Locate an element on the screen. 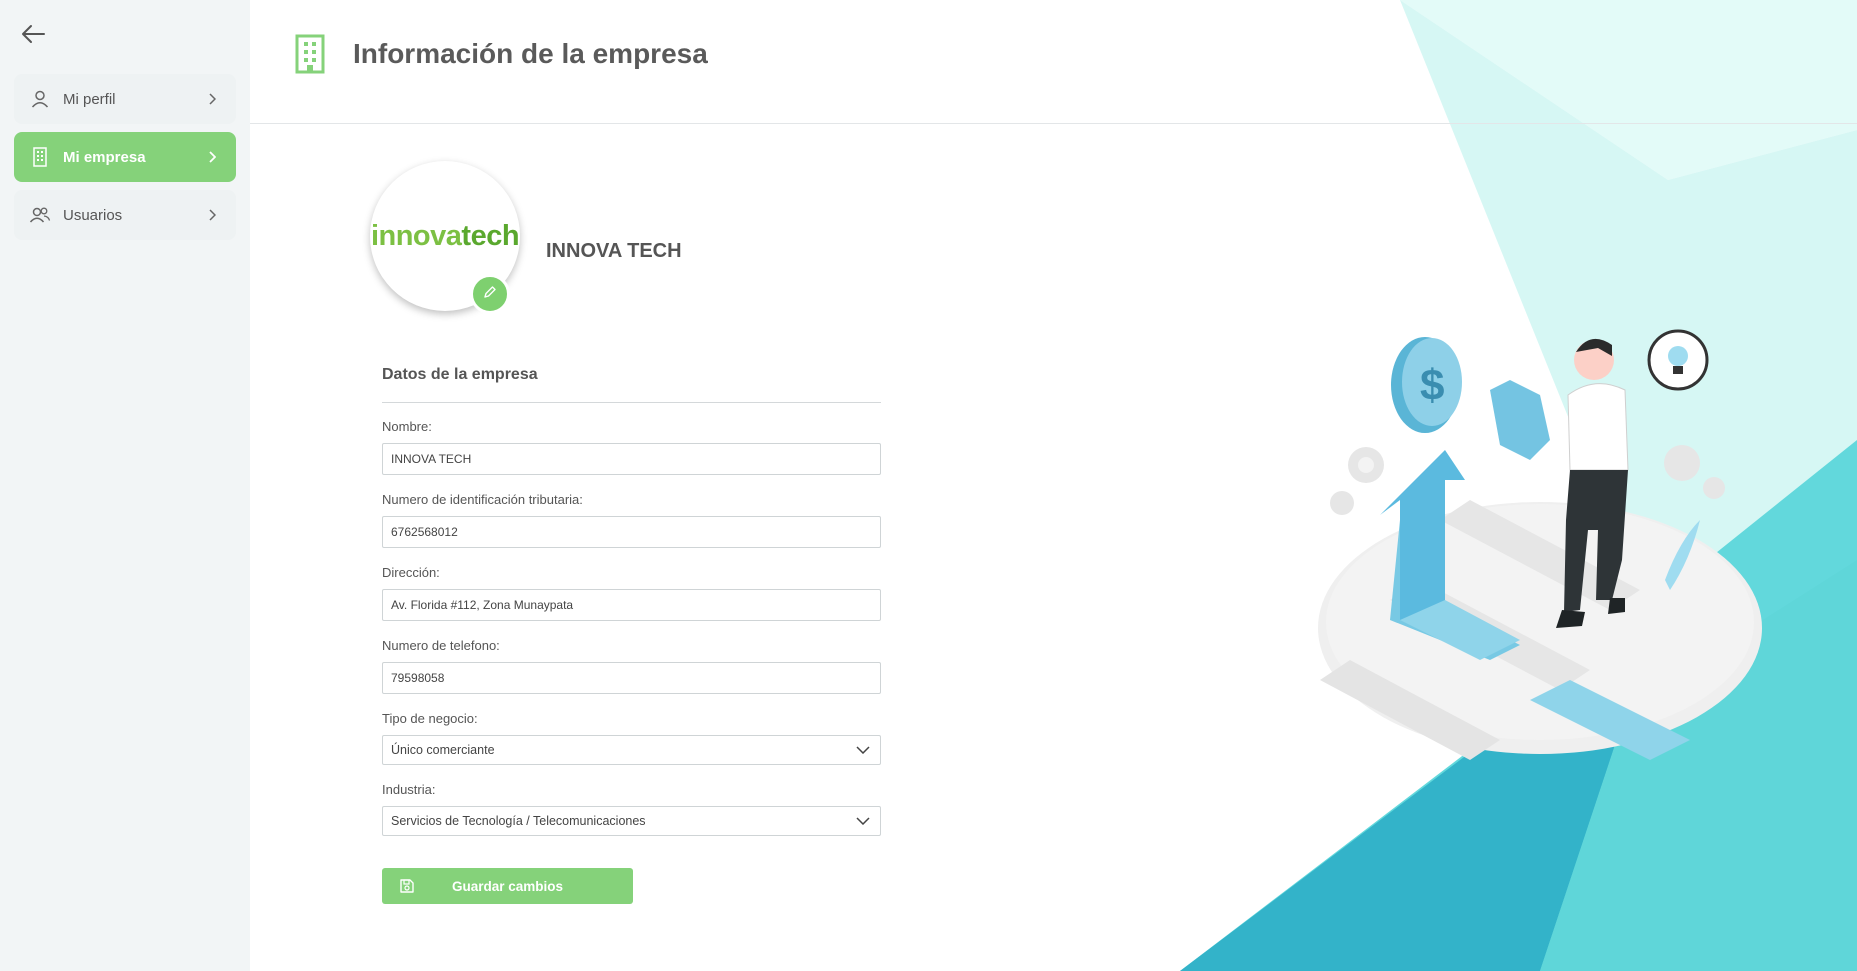 The image size is (1857, 971). save-button: Guardar cambios is located at coordinates (507, 886).